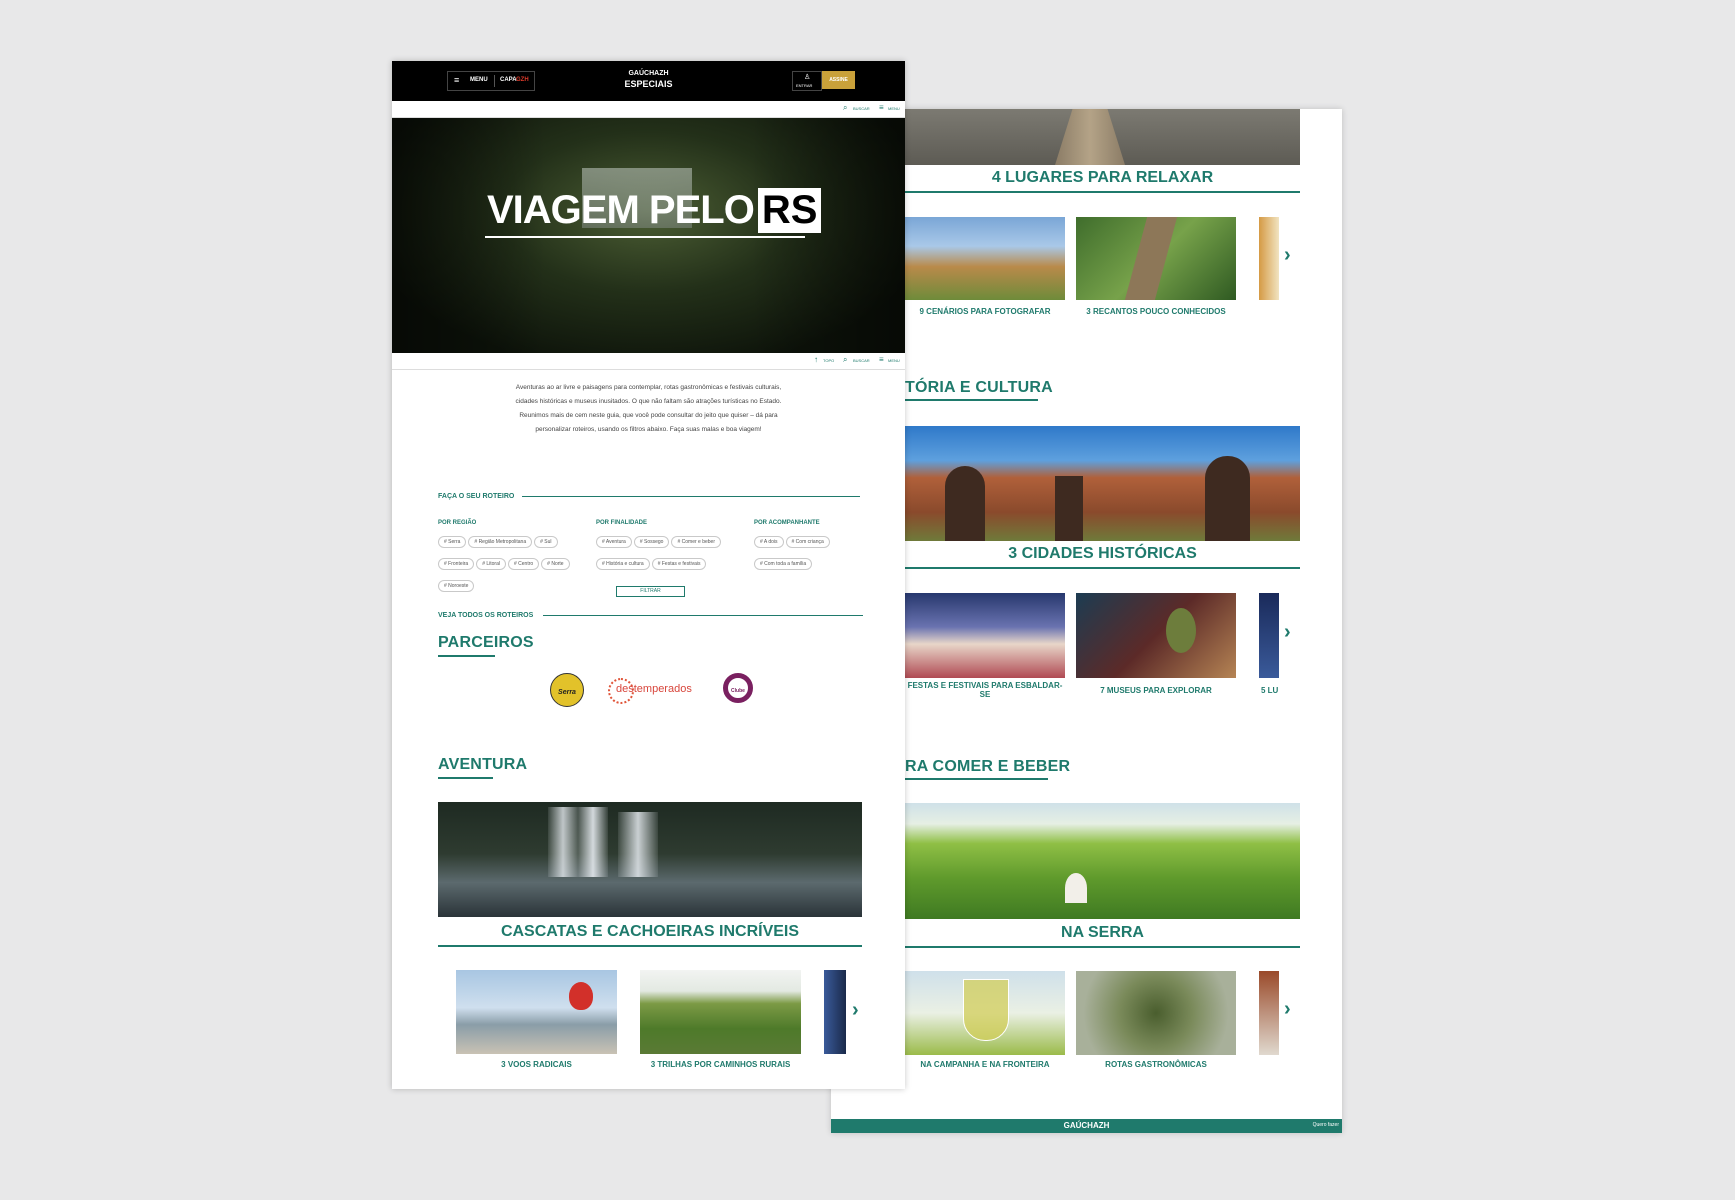  What do you see at coordinates (457, 523) in the screenshot?
I see `filter-region-title: POR REGIÃO` at bounding box center [457, 523].